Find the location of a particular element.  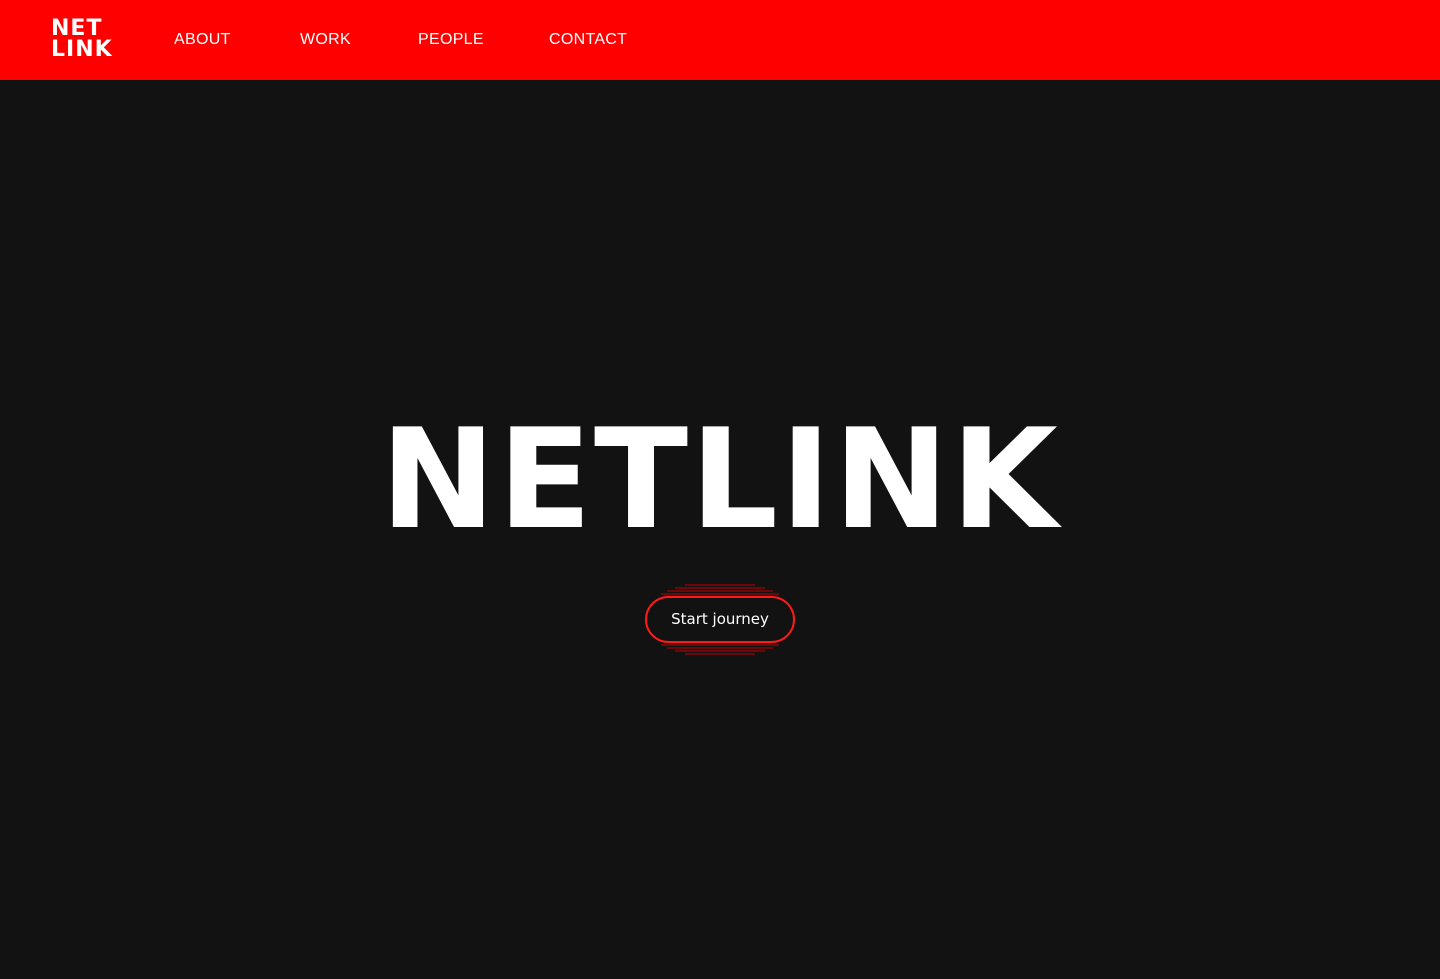

logo: NET LINK is located at coordinates (87, 40).